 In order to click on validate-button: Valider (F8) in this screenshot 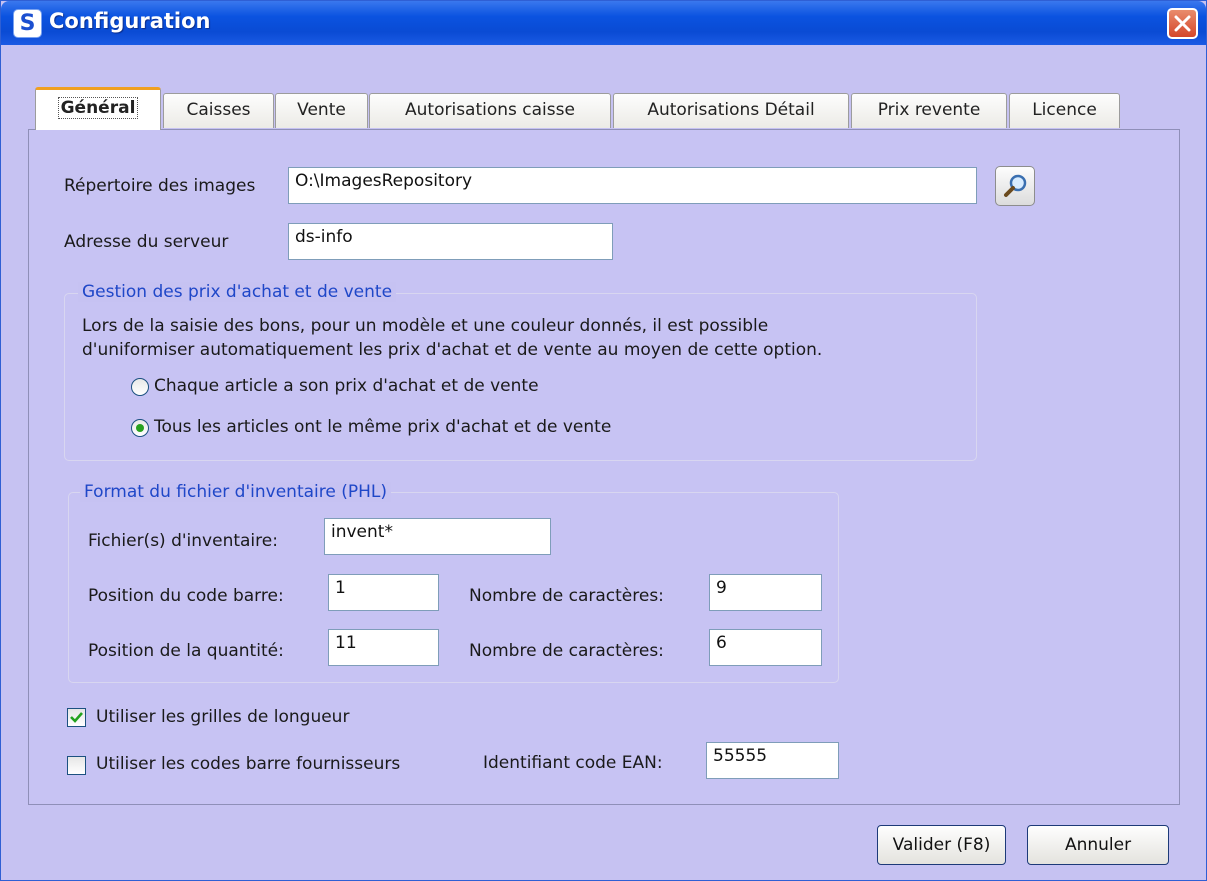, I will do `click(941, 845)`.